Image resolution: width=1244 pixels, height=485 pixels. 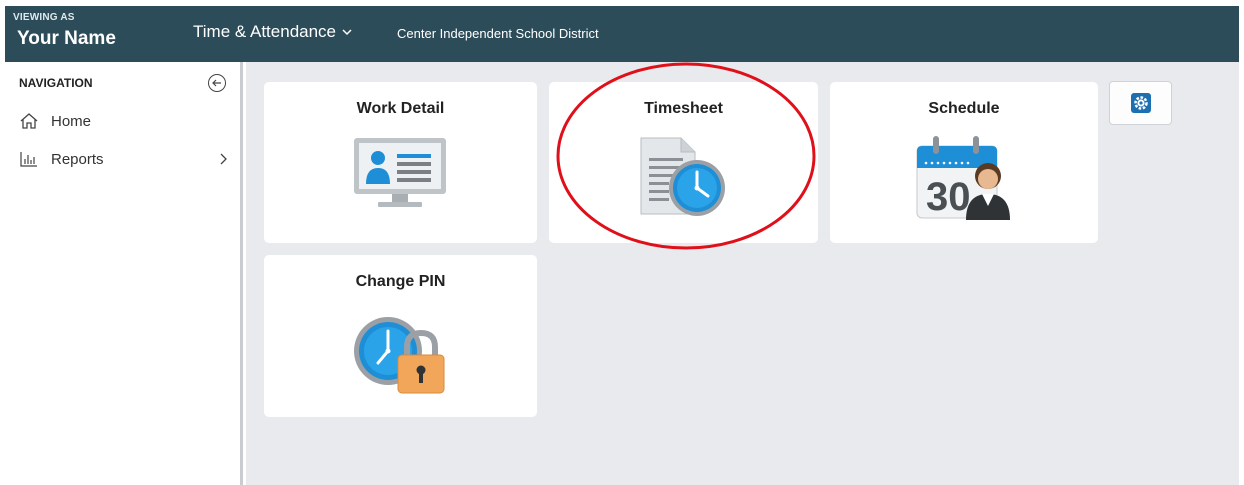 I want to click on tile-change-pin: Change PIN, so click(x=400, y=336).